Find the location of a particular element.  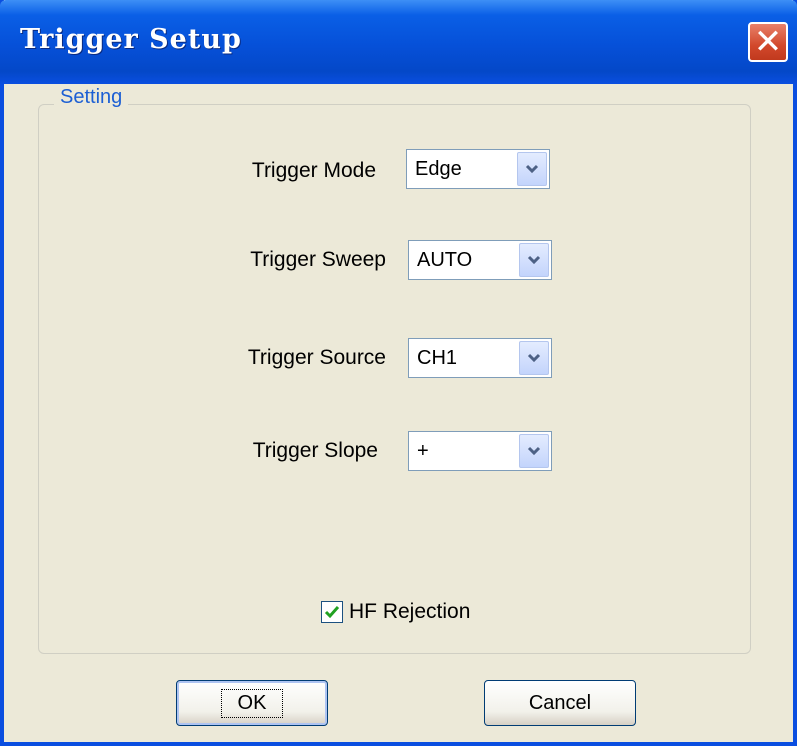

window-title: Trigger Setup is located at coordinates (131, 39).